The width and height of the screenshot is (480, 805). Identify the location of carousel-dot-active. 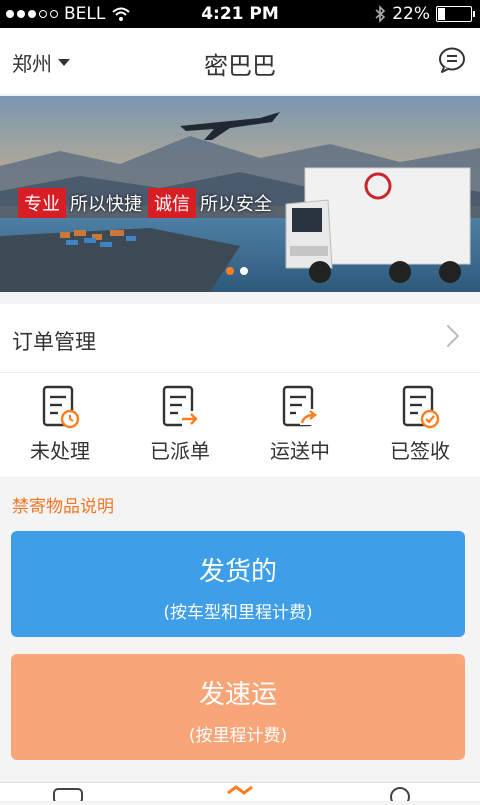
(230, 271).